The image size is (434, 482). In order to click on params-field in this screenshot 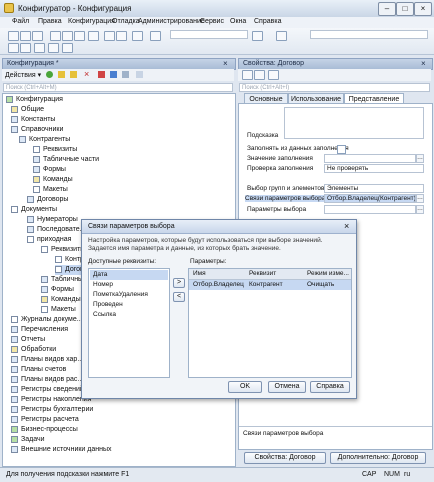, I will do `click(370, 209)`.